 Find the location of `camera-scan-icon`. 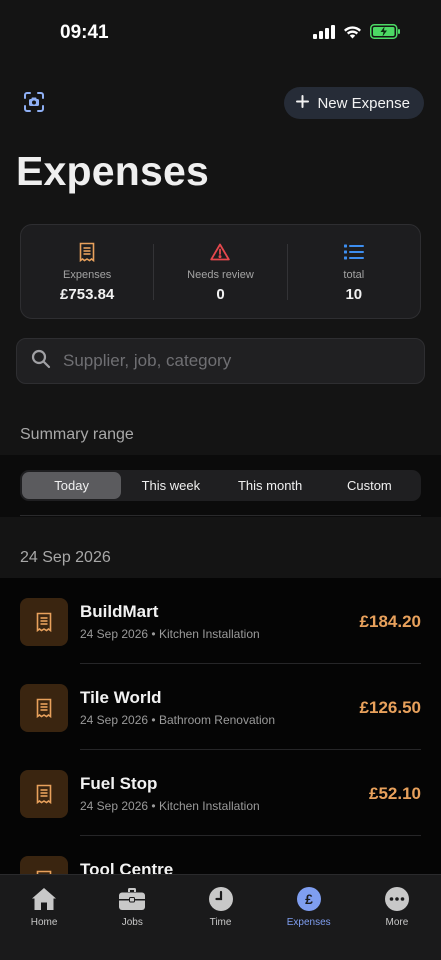

camera-scan-icon is located at coordinates (34, 104).